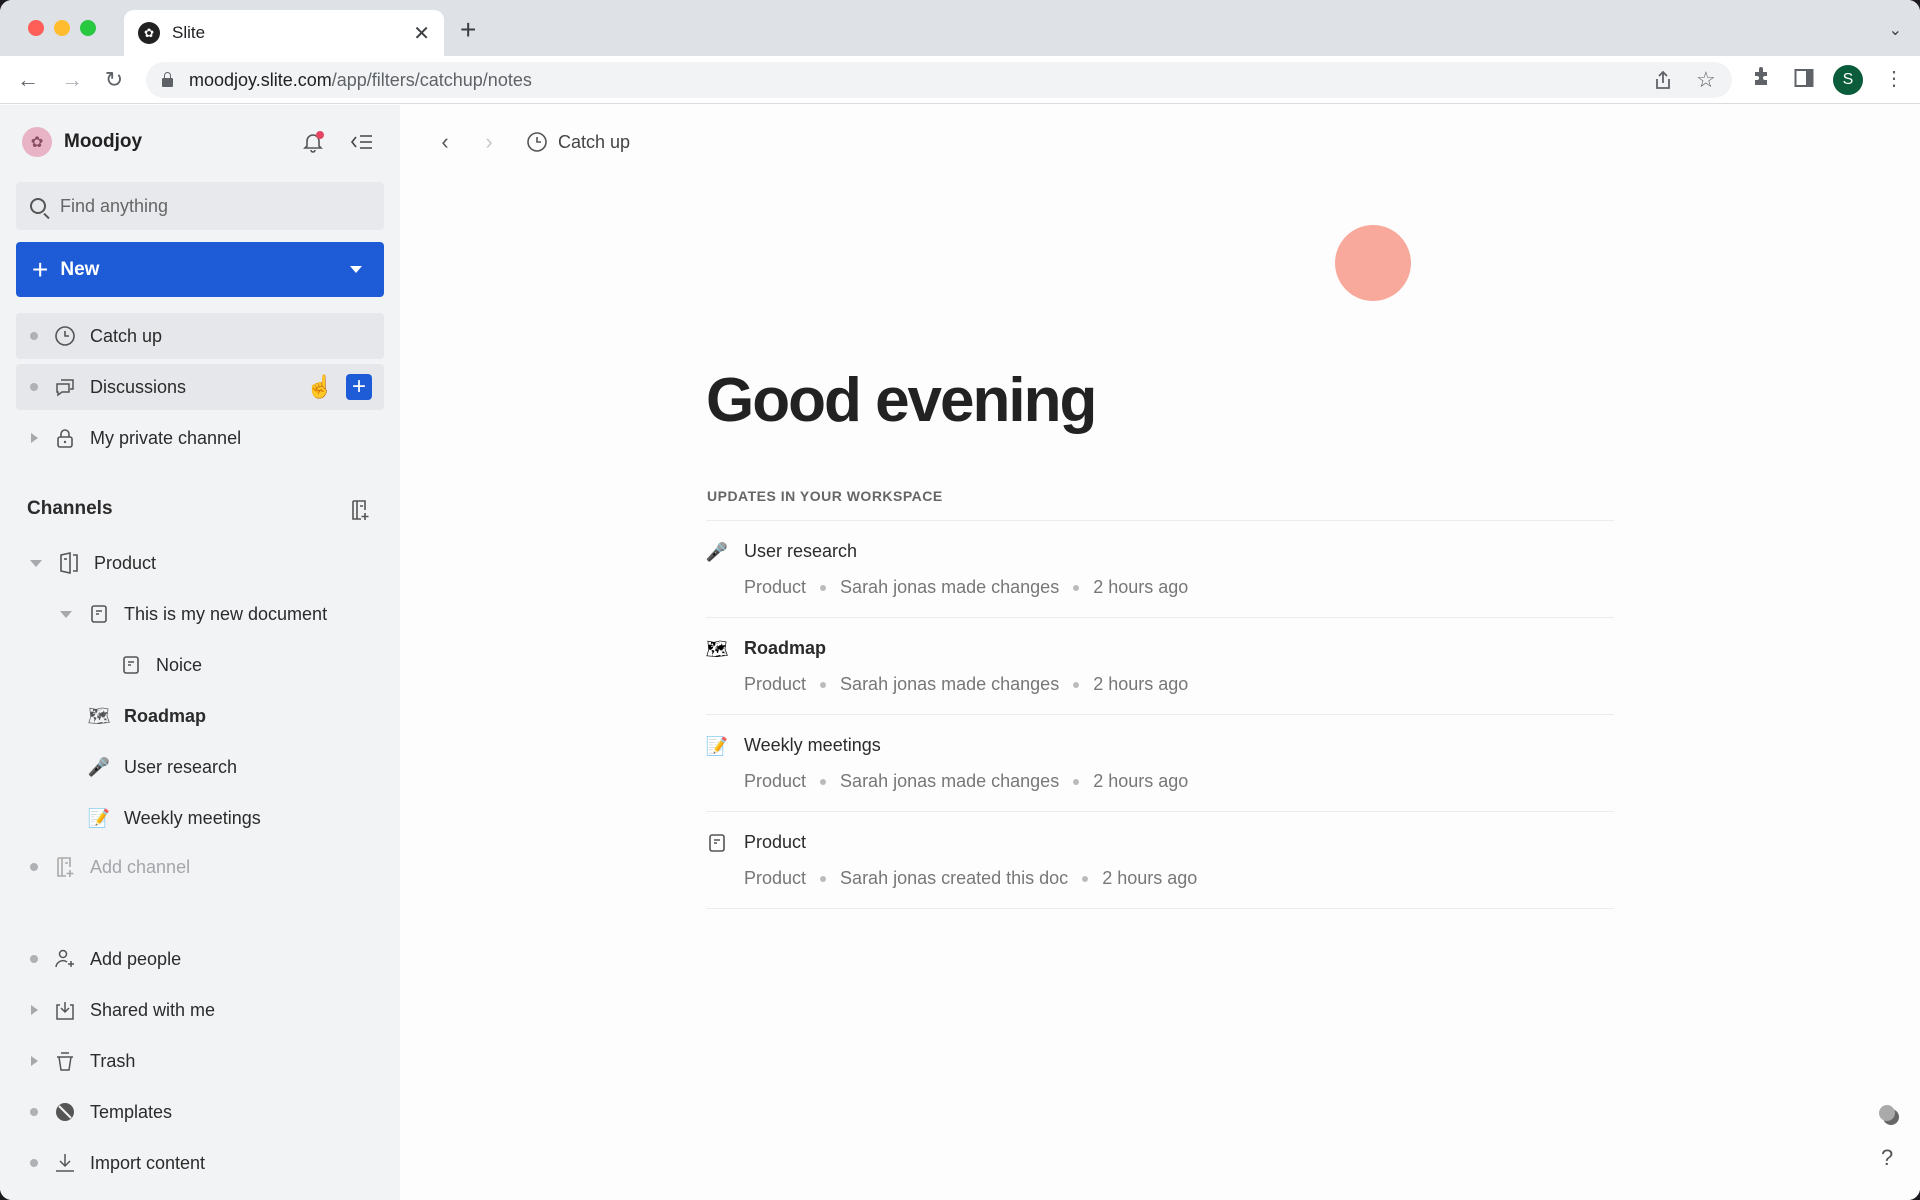 The height and width of the screenshot is (1200, 1920). What do you see at coordinates (1894, 78) in the screenshot?
I see `menu-icon: ⋮` at bounding box center [1894, 78].